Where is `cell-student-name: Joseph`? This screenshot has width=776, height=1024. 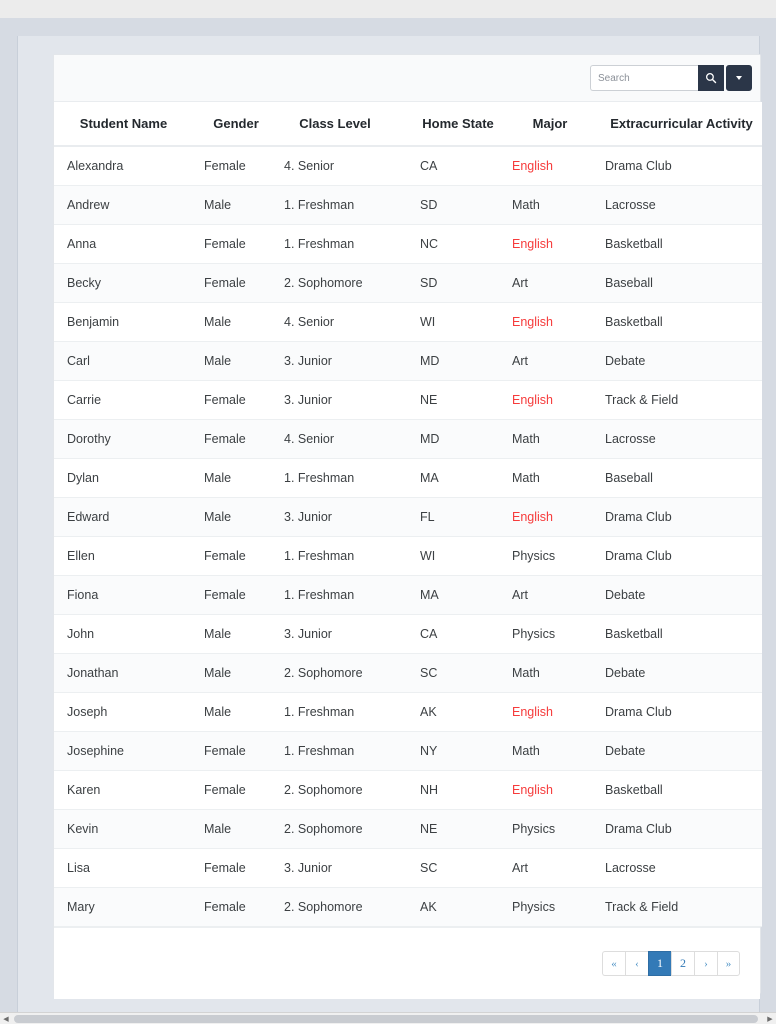
cell-student-name: Joseph is located at coordinates (119, 712).